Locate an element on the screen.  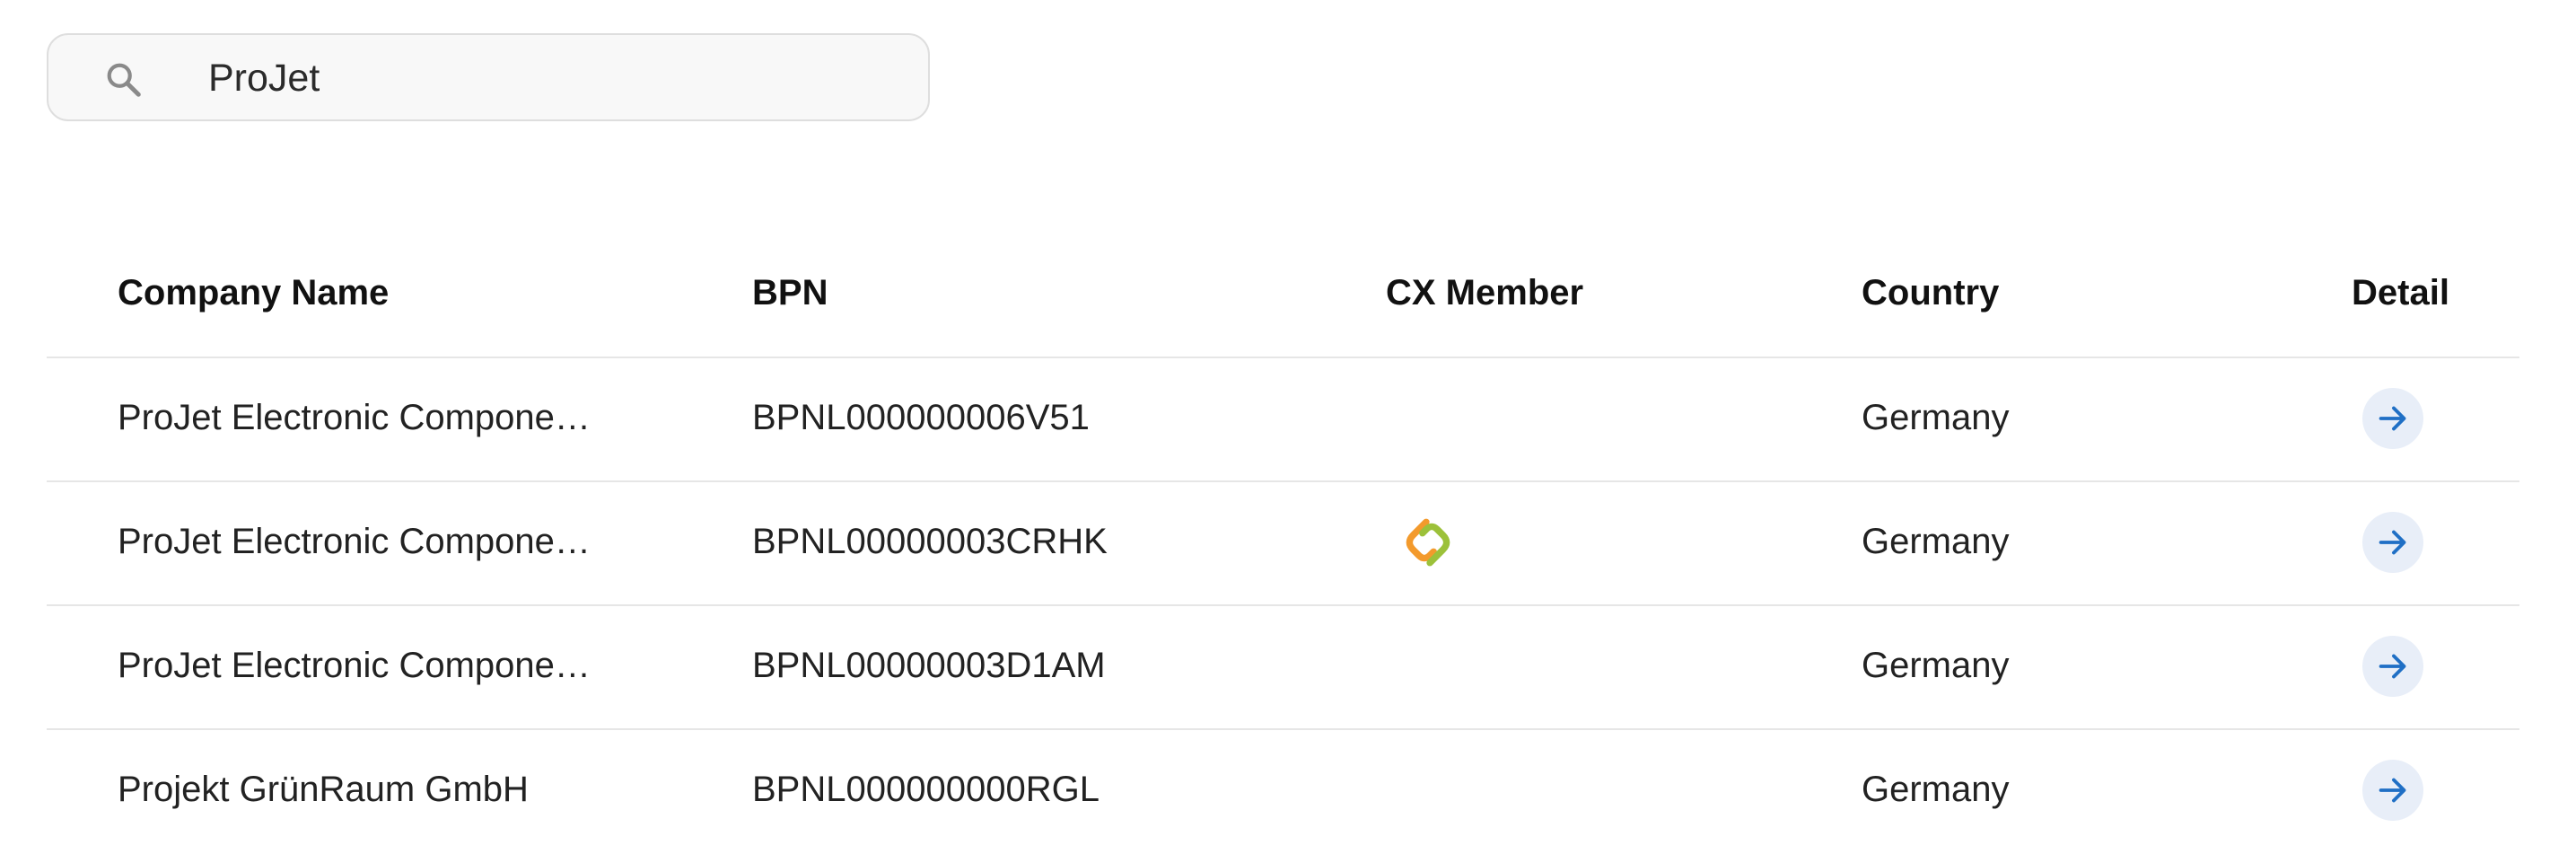
bpn-cell: BPNL000000006V51 is located at coordinates (921, 417).